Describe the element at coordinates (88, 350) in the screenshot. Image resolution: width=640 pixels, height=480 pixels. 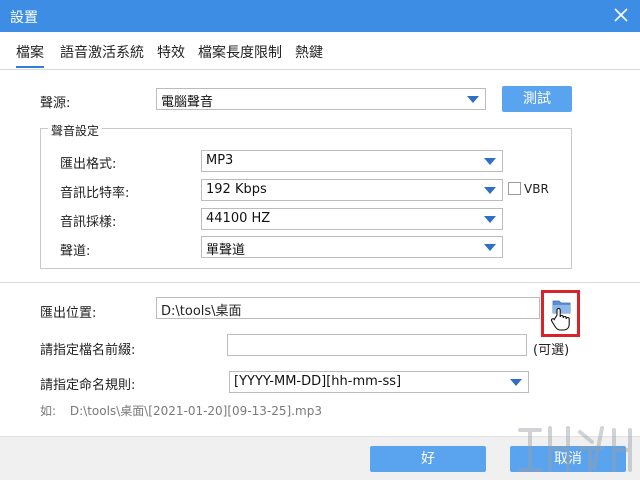
I see `prefix-label: 請指定檔名前綴:` at that location.